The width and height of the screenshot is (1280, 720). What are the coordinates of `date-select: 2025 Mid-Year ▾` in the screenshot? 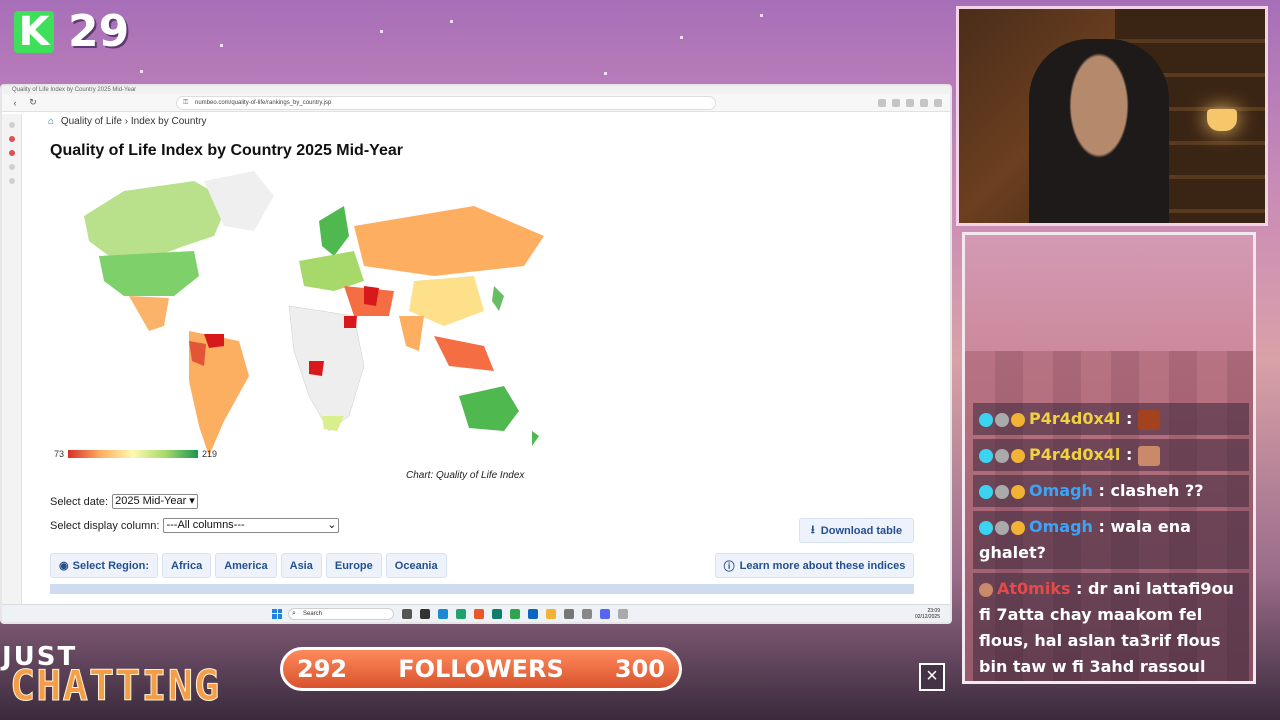 It's located at (155, 501).